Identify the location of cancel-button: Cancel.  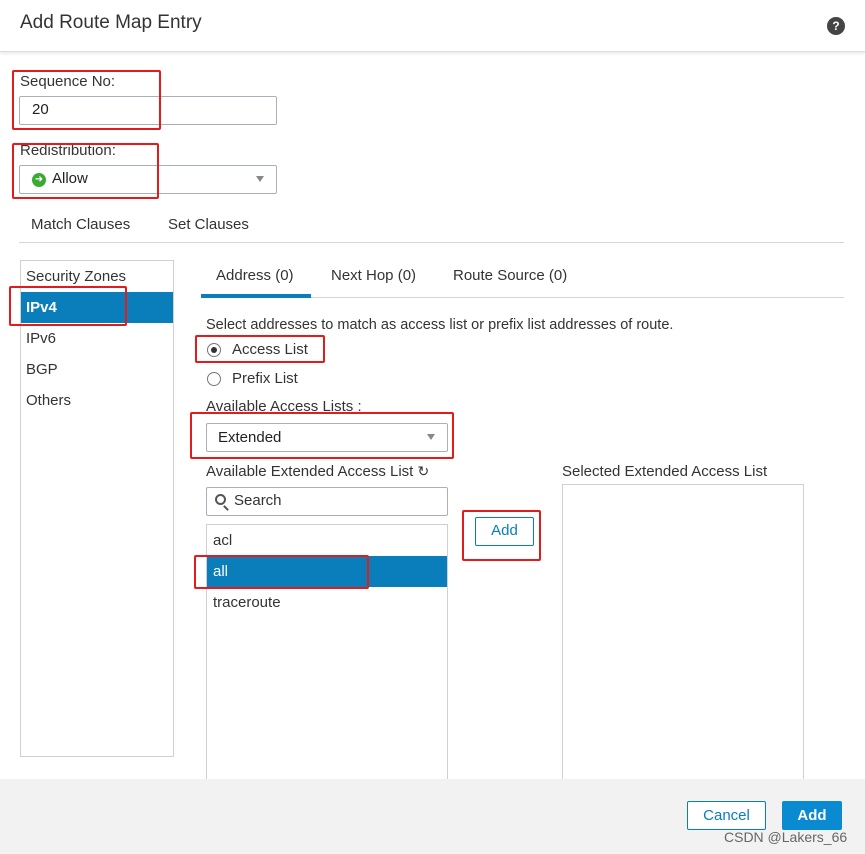
(726, 815).